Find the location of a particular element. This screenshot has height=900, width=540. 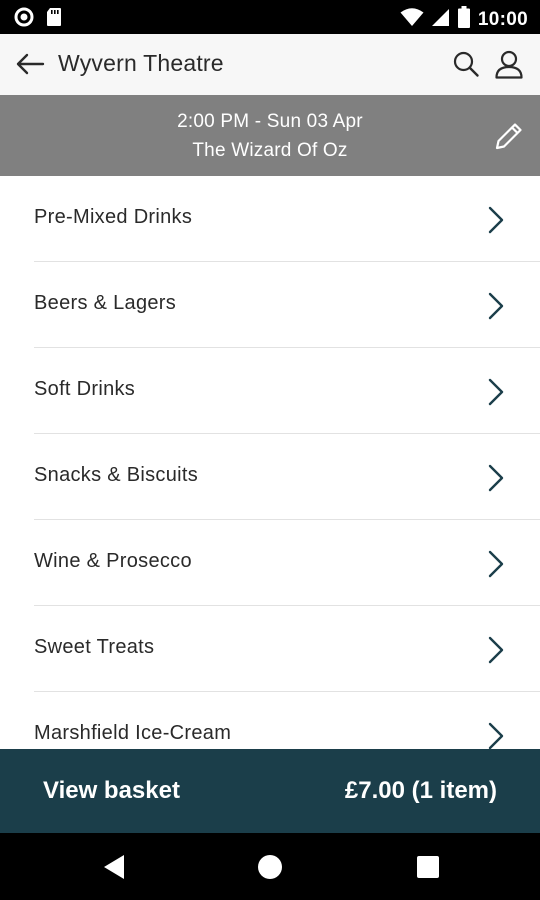

list-item: Sweet Treats is located at coordinates (287, 649).